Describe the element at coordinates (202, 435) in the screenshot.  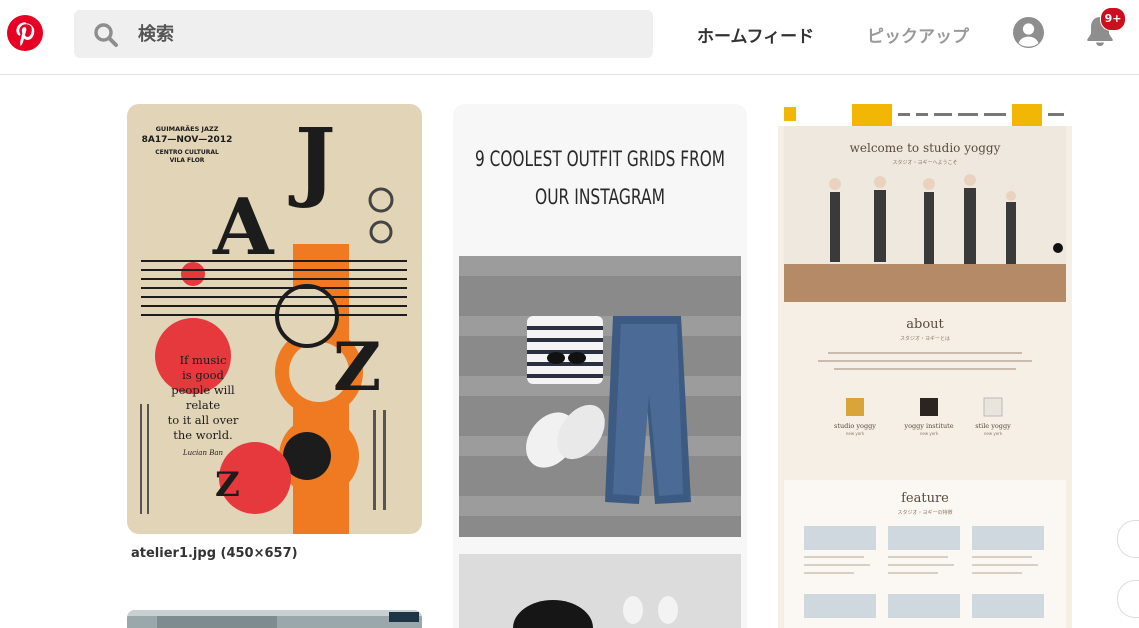
I see `quote-line-6: the world.` at that location.